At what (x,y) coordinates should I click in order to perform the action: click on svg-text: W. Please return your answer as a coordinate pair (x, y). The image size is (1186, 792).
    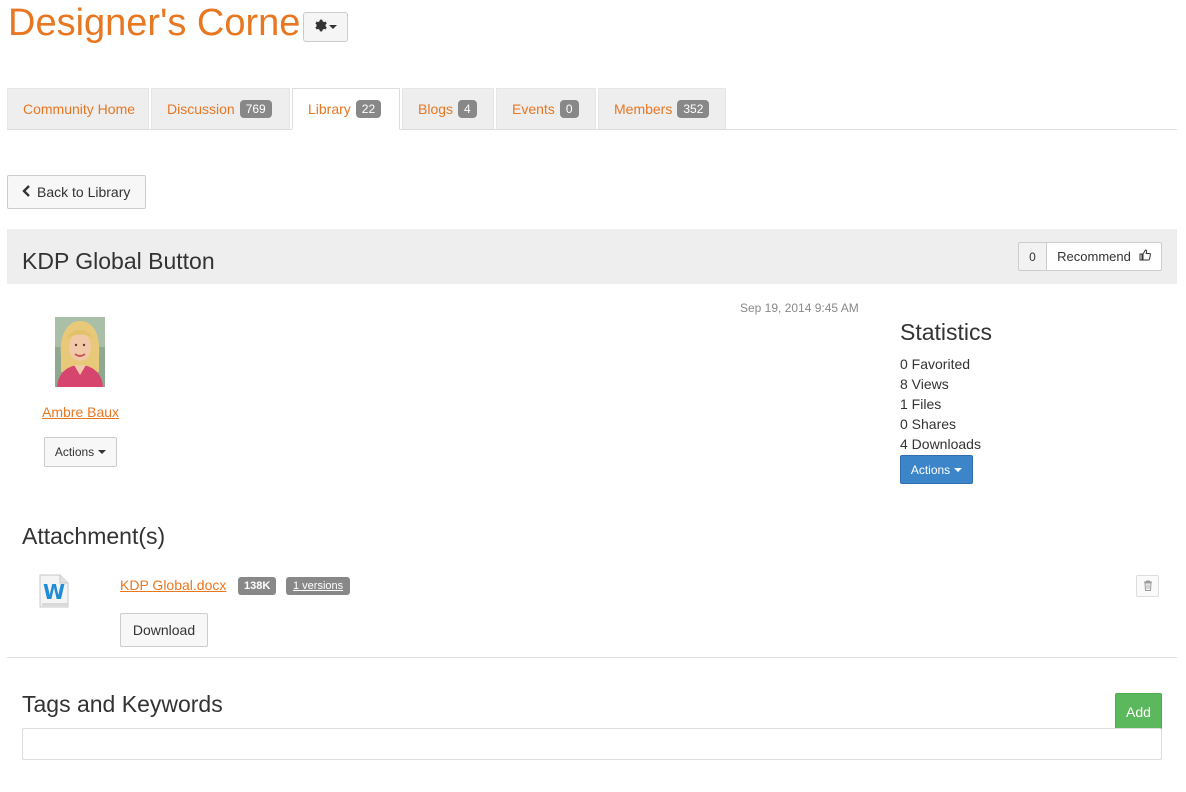
    Looking at the image, I should click on (54, 592).